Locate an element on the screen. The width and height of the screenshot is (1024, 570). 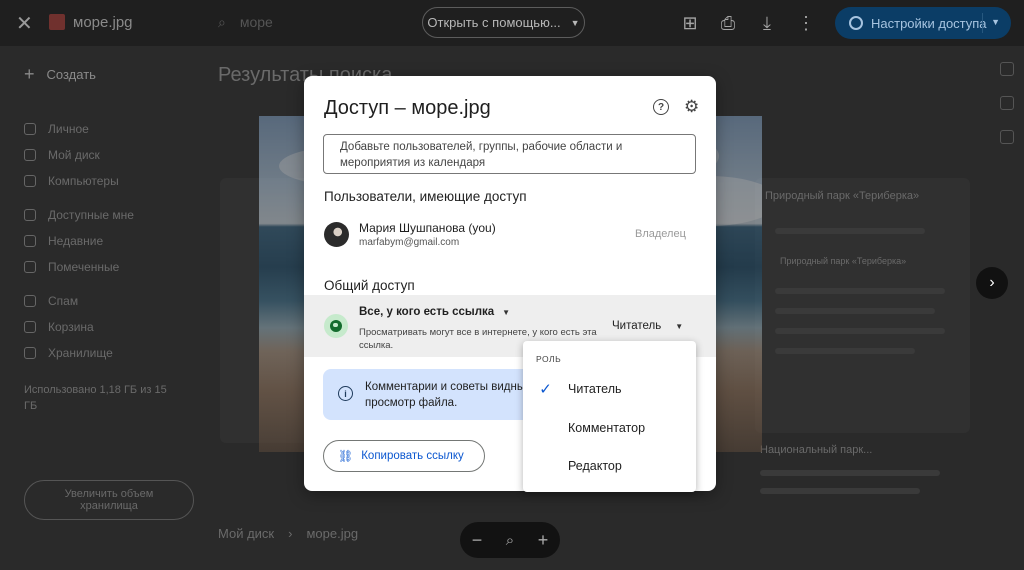
more-vert-icon: ⋮ is located at coordinates (806, 23).